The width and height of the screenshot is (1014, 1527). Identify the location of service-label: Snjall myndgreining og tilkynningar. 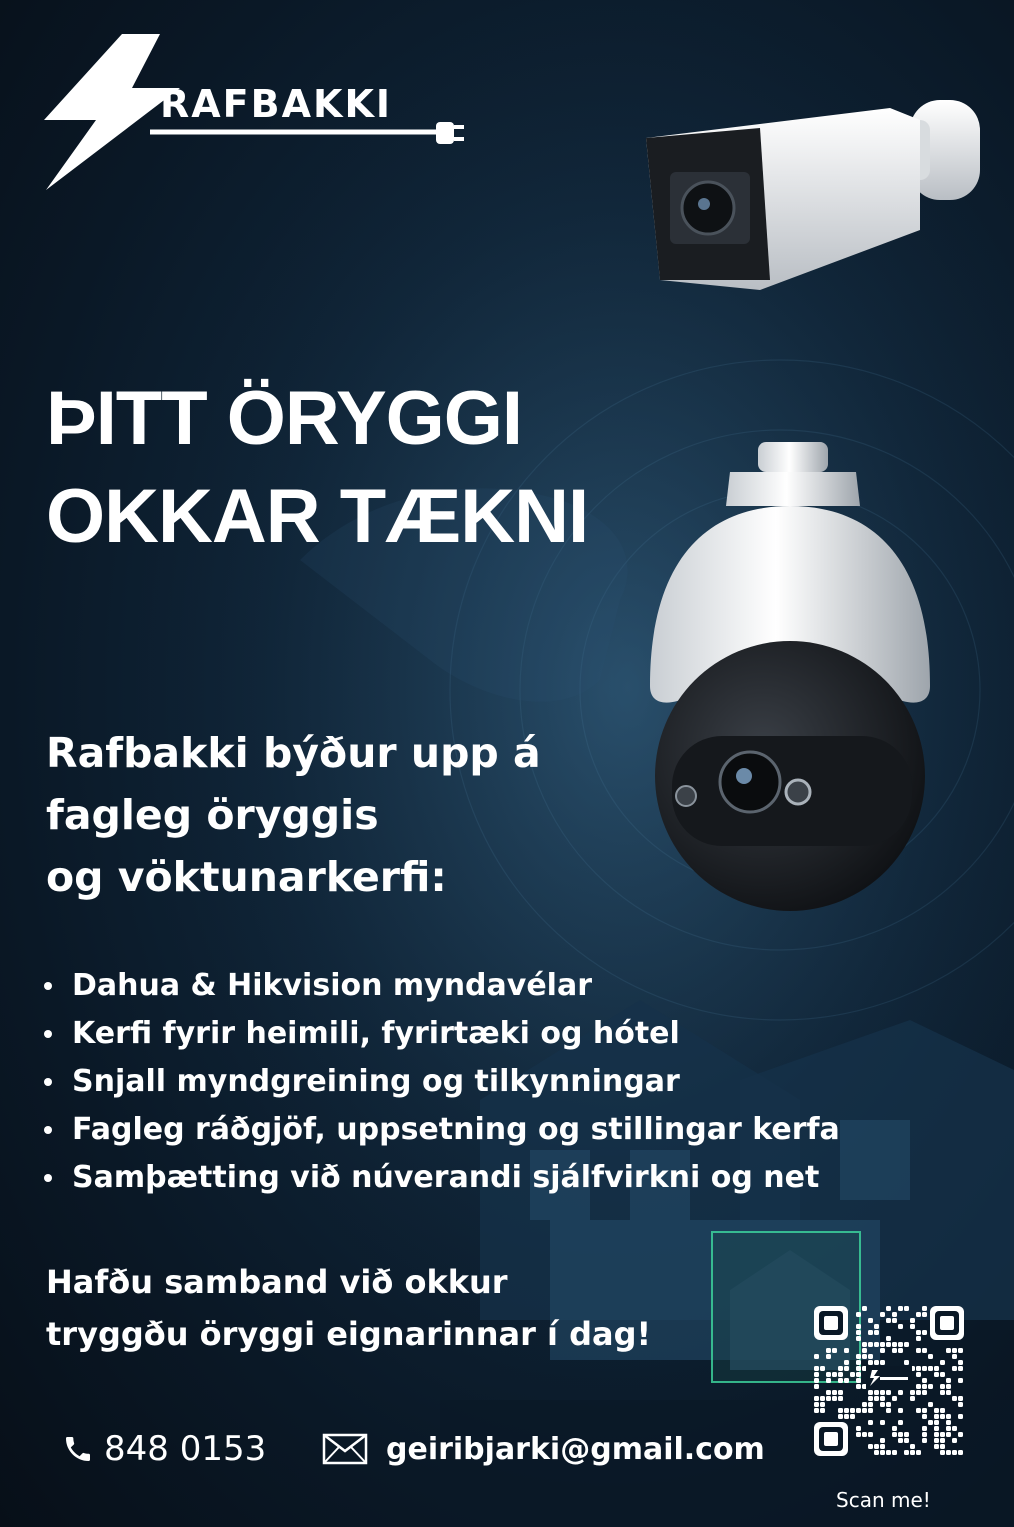
(376, 1081).